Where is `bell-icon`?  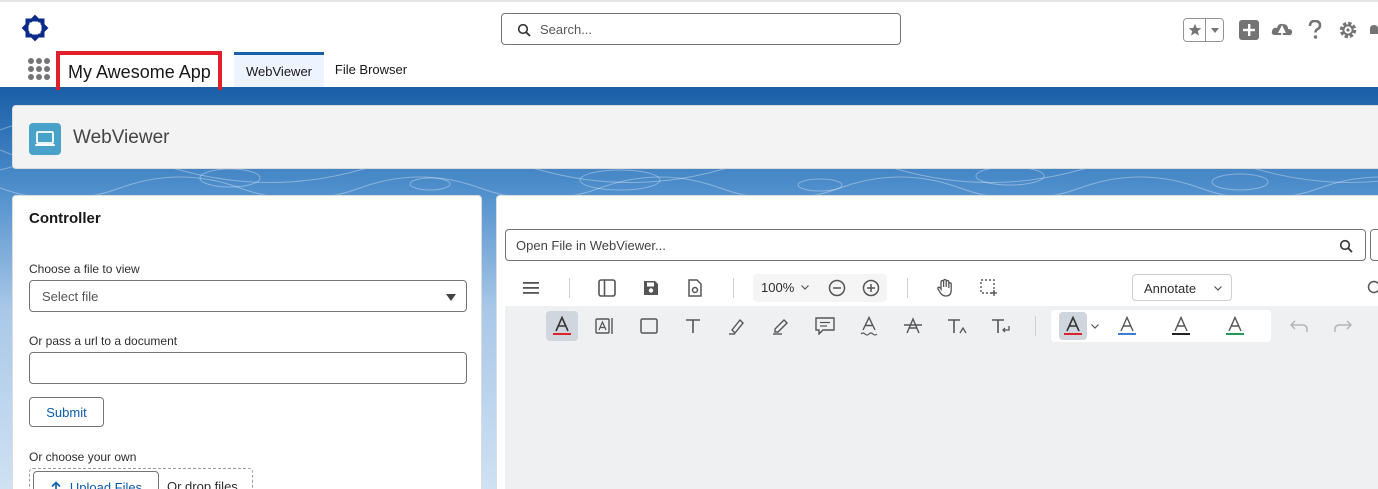 bell-icon is located at coordinates (1374, 29).